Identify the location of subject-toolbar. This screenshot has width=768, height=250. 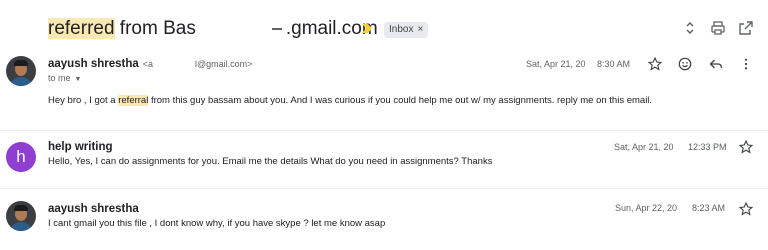
(718, 28).